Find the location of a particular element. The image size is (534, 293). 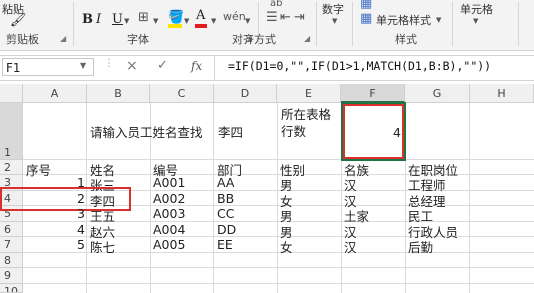

cell-style-button: 单元格样式 is located at coordinates (403, 20).